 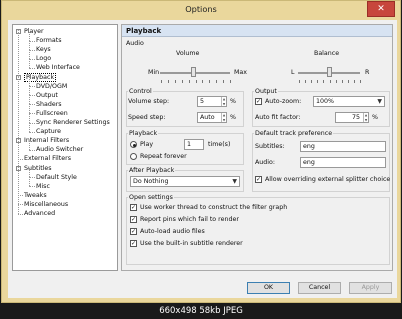 What do you see at coordinates (283, 101) in the screenshot?
I see `autozoom-label: Auto-zoom:` at bounding box center [283, 101].